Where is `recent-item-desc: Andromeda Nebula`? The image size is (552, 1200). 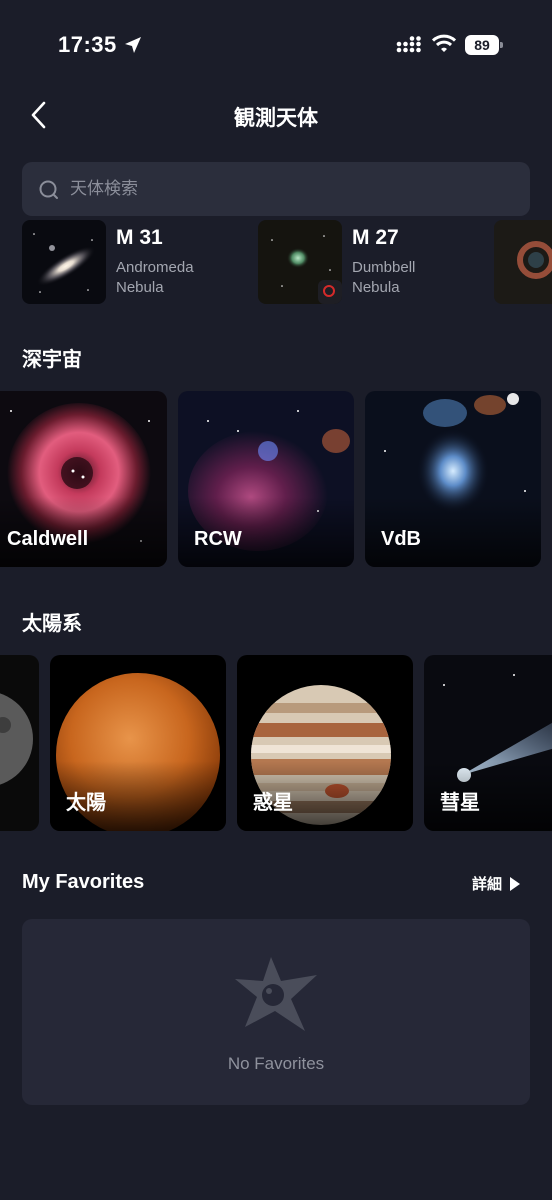
recent-item-desc: Andromeda Nebula is located at coordinates (155, 278).